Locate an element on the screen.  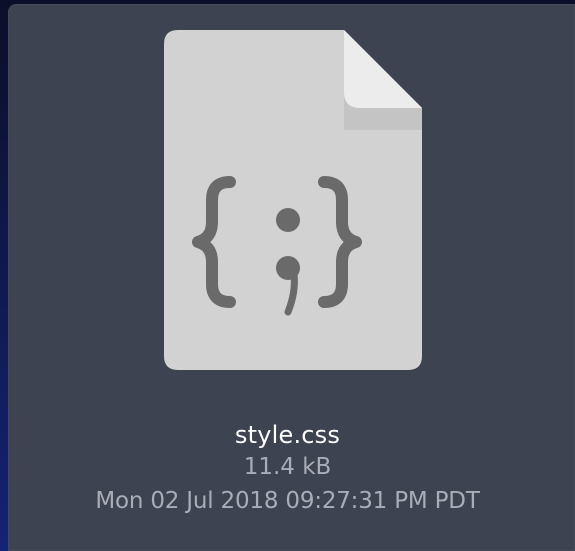
file-fold is located at coordinates (383, 69).